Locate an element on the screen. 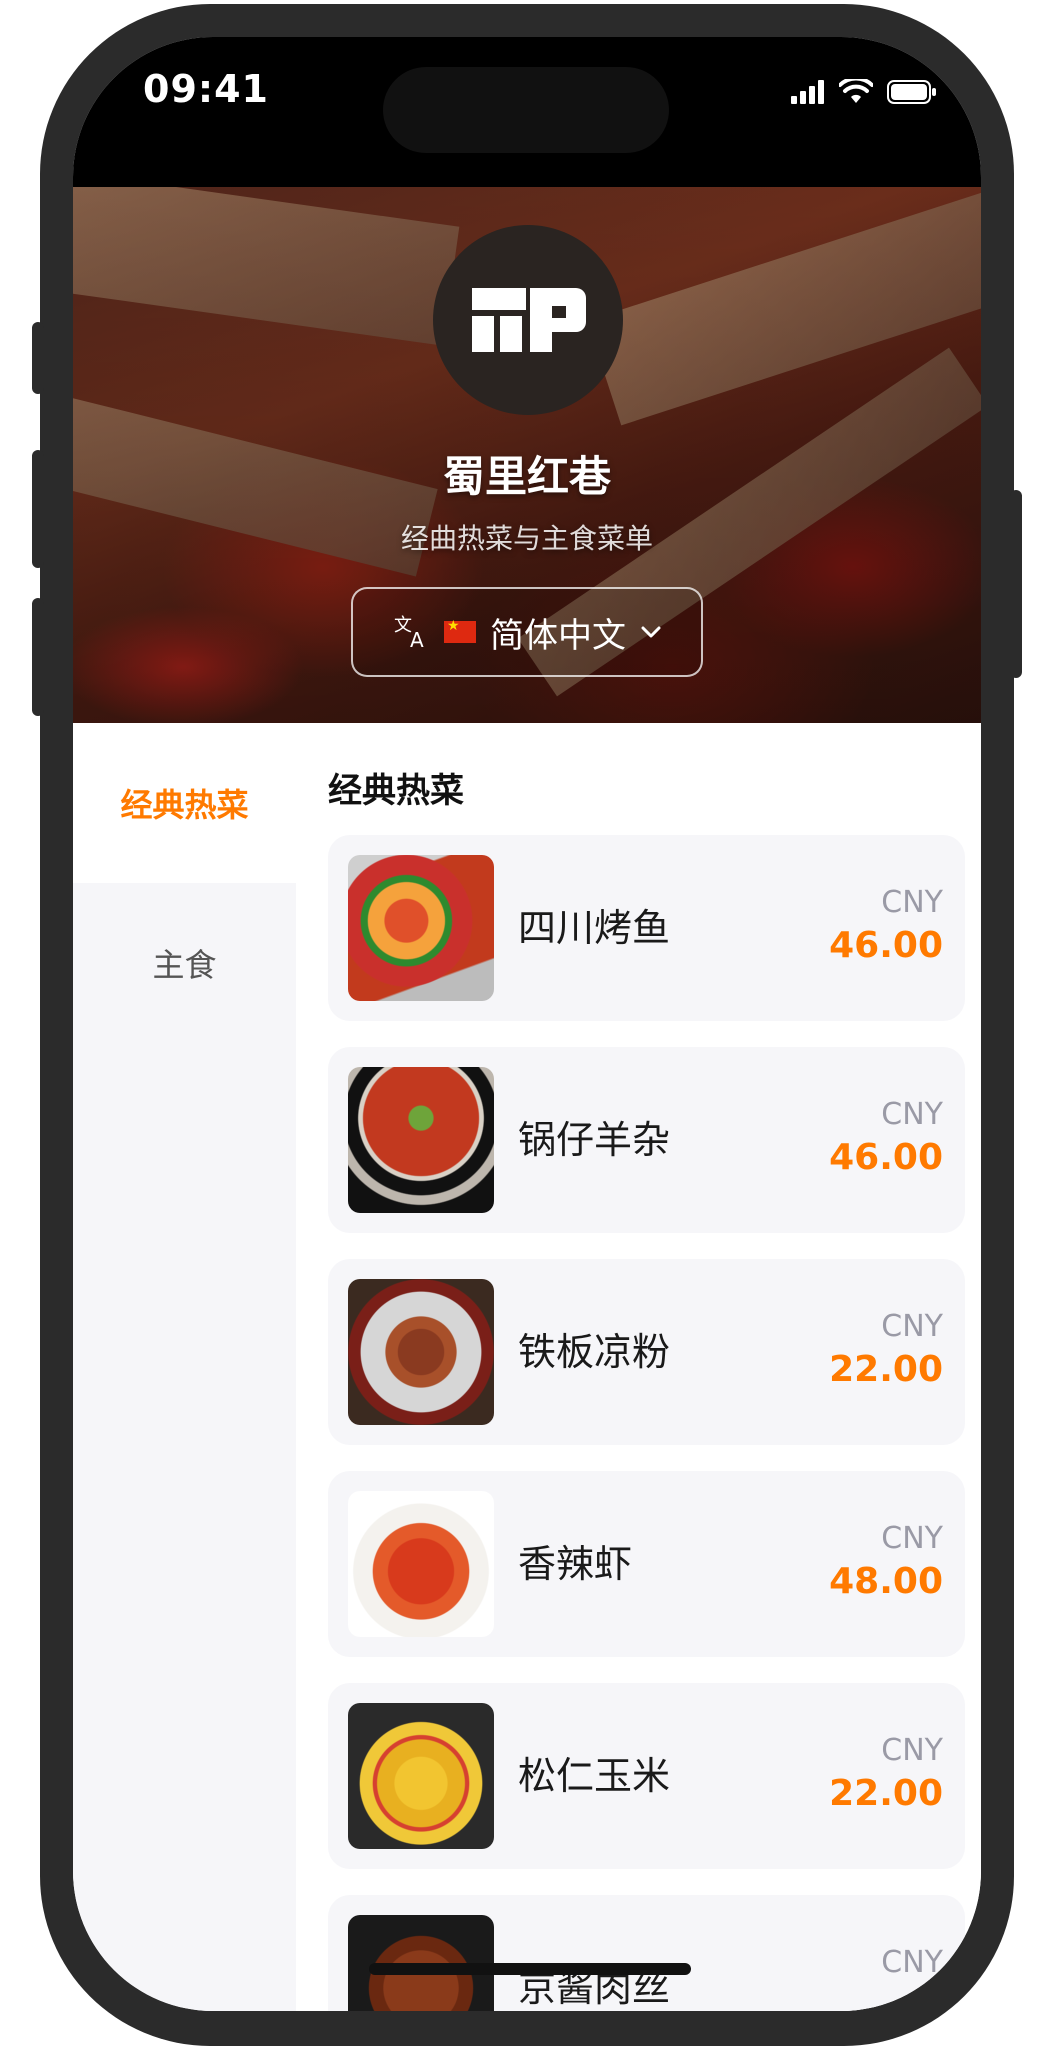 Image resolution: width=1054 pixels, height=2050 pixels. dish-name: 松仁玉米 is located at coordinates (594, 1776).